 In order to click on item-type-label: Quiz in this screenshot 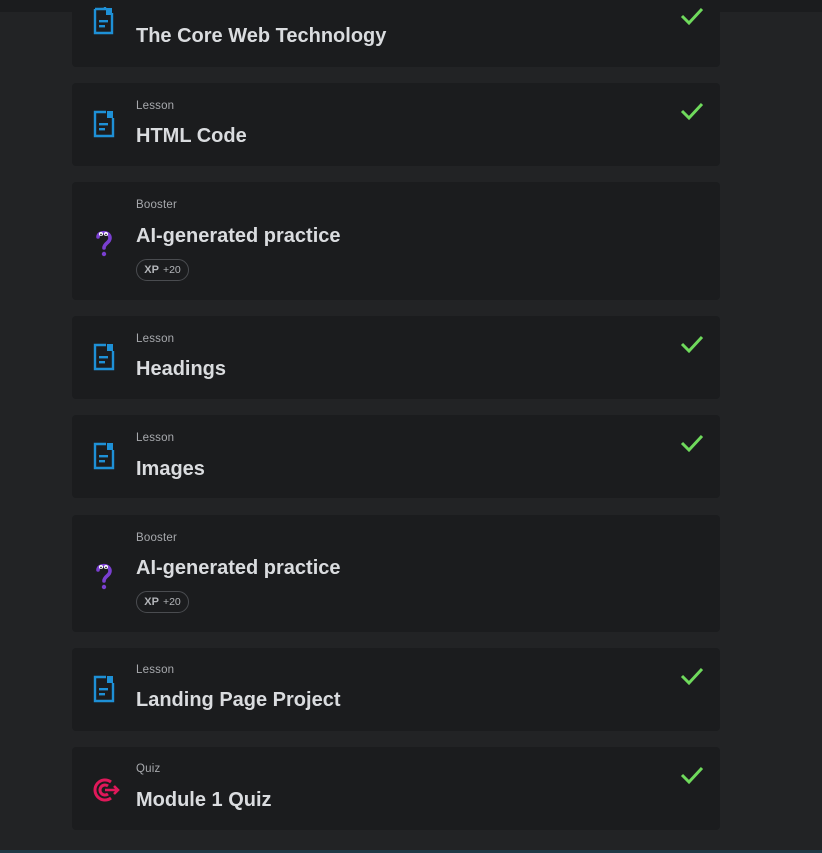, I will do `click(148, 769)`.